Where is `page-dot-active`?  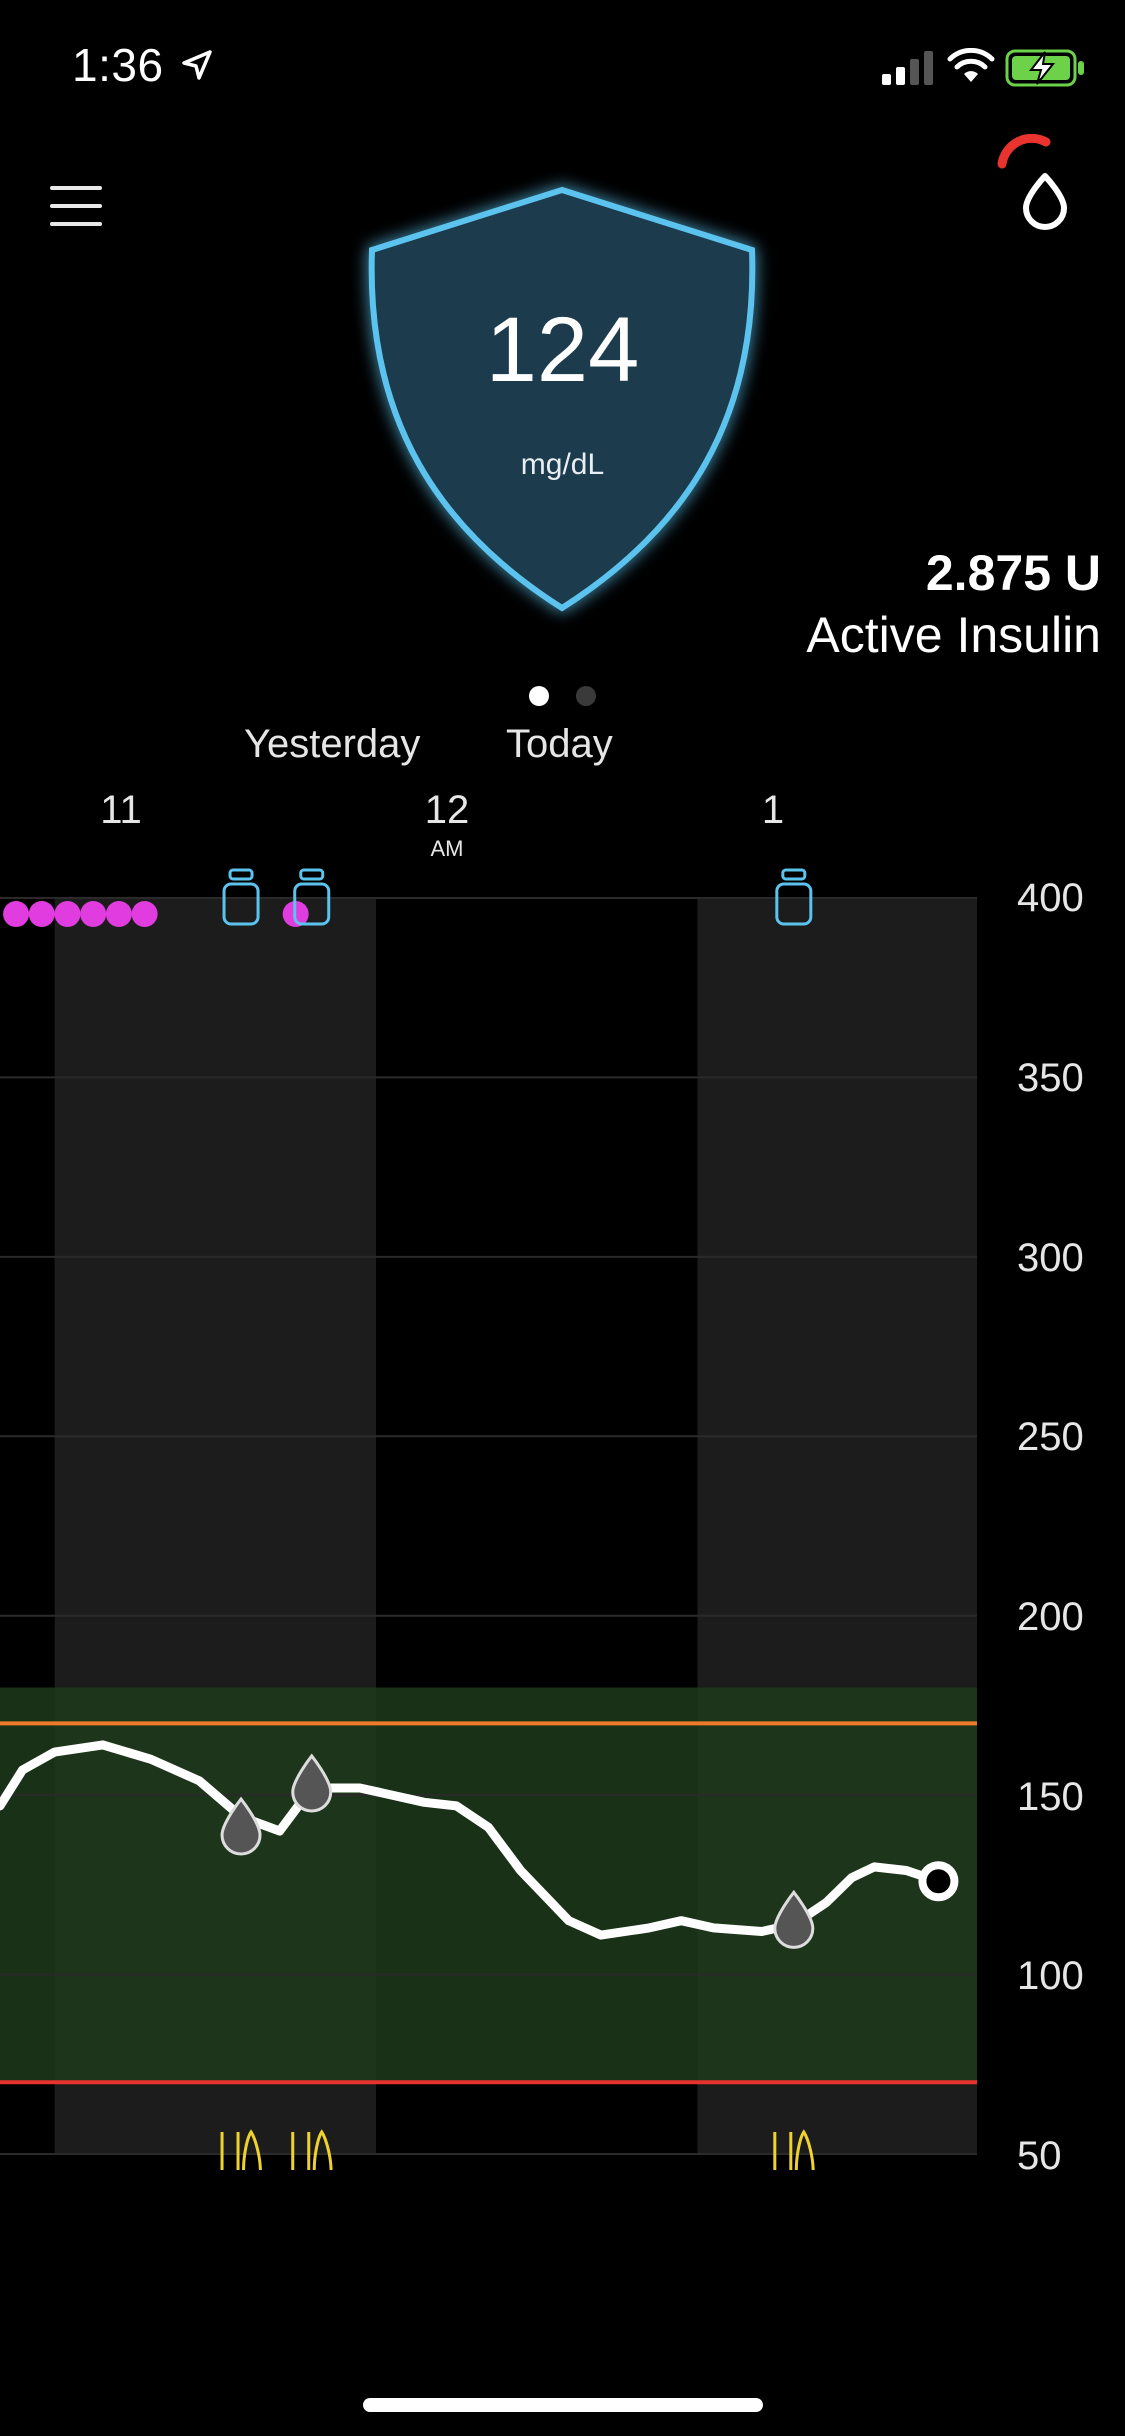
page-dot-active is located at coordinates (539, 696).